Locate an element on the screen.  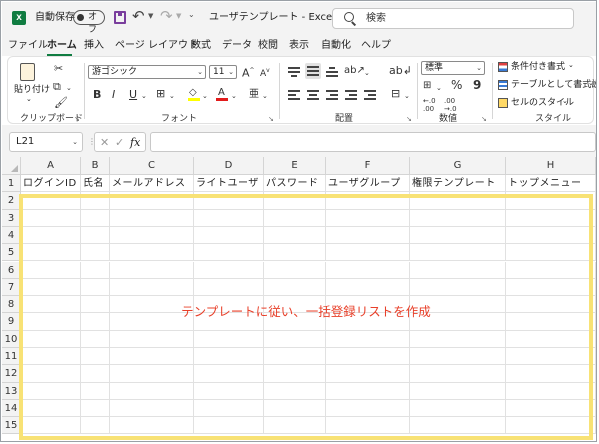
underline-button: U is located at coordinates (133, 95).